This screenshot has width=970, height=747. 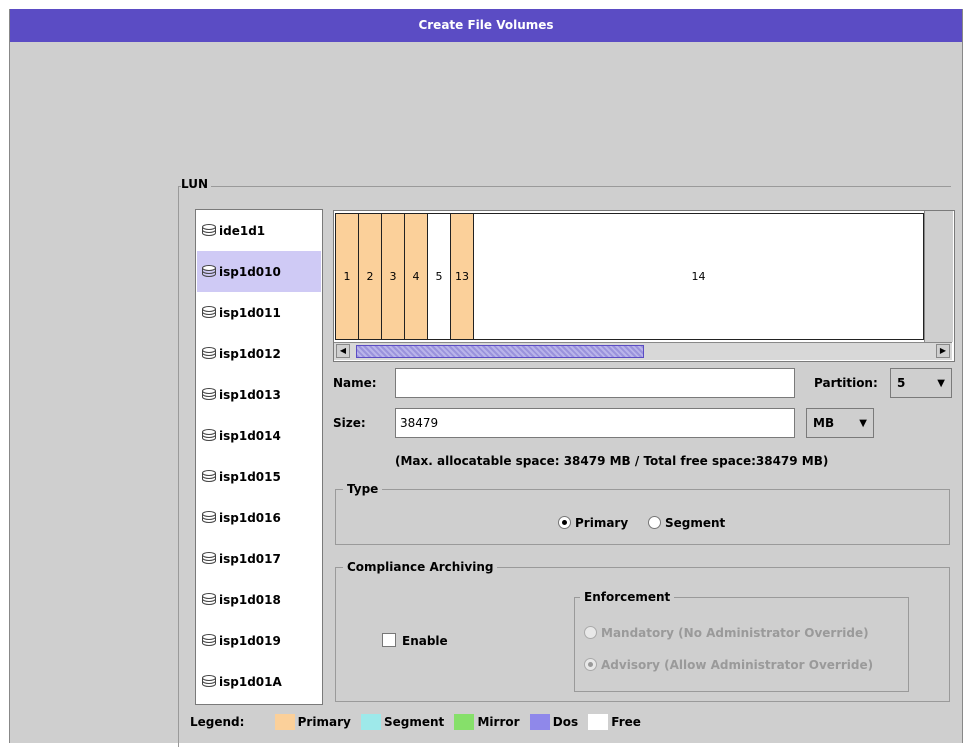 I want to click on partition-select: 5 ▼, so click(x=921, y=383).